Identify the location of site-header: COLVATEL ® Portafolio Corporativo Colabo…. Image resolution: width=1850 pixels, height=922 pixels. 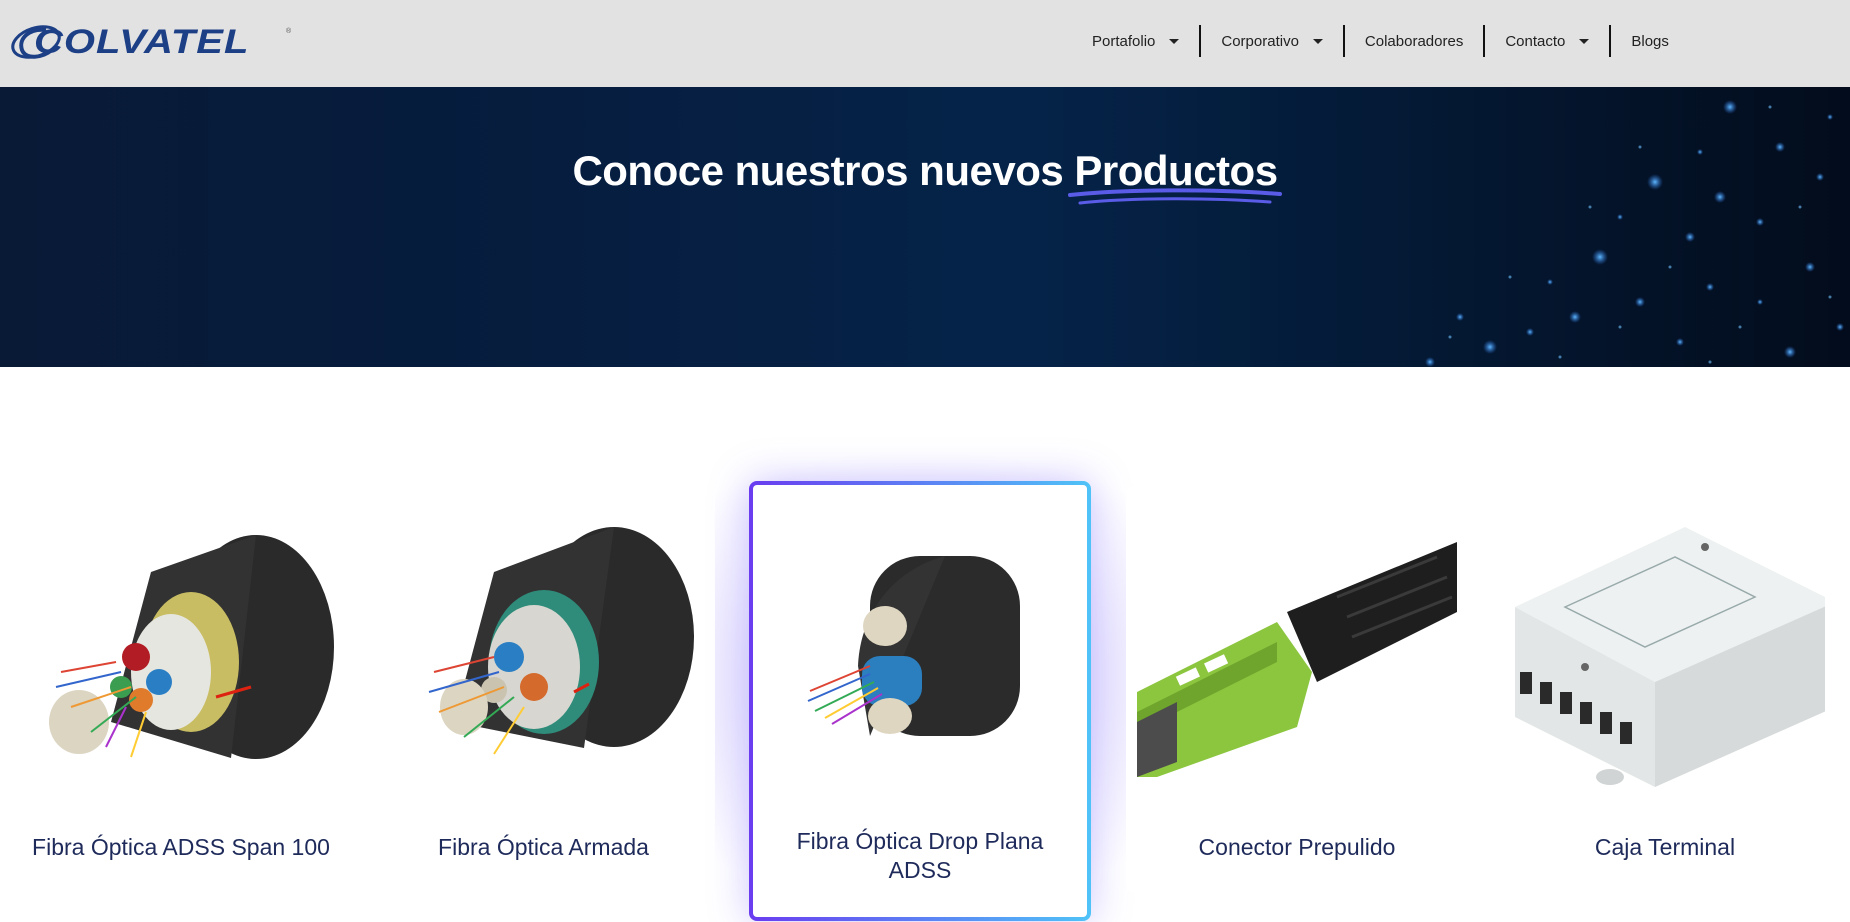
(925, 43).